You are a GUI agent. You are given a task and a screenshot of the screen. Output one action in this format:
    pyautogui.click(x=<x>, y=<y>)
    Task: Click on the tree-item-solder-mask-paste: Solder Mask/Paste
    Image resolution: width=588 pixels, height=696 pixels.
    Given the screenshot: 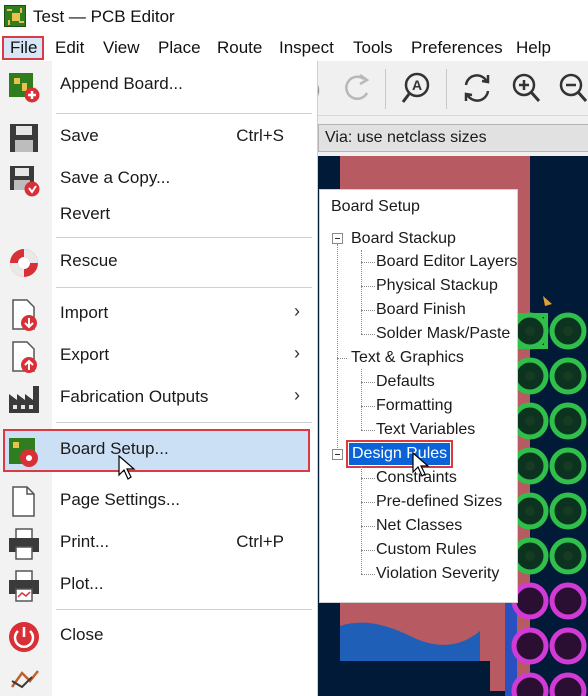 What is the action you would take?
    pyautogui.click(x=443, y=334)
    